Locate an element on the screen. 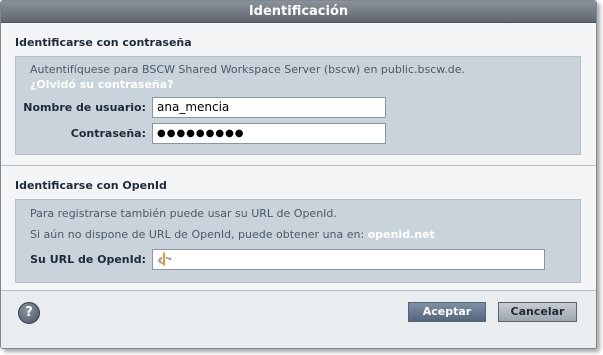 This screenshot has width=603, height=355. openid-icon is located at coordinates (165, 259).